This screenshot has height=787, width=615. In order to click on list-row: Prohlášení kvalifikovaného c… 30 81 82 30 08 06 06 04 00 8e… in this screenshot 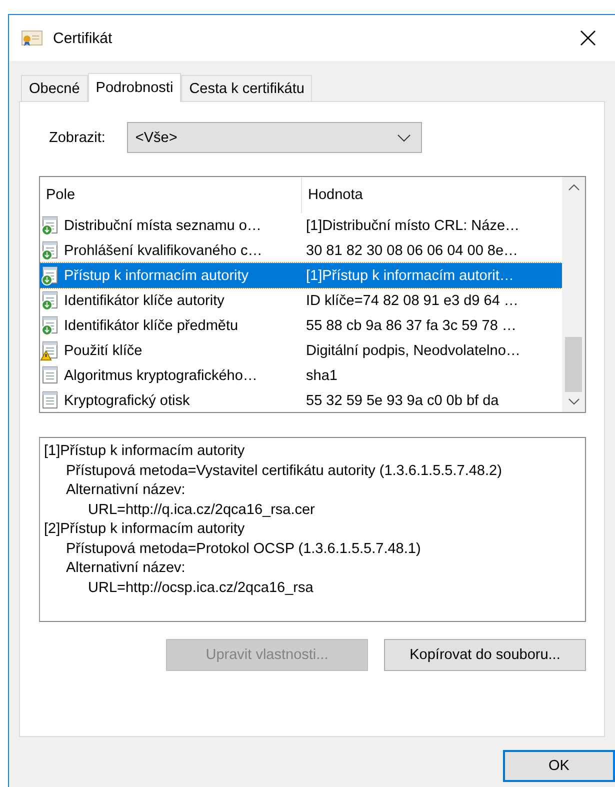, I will do `click(301, 250)`.